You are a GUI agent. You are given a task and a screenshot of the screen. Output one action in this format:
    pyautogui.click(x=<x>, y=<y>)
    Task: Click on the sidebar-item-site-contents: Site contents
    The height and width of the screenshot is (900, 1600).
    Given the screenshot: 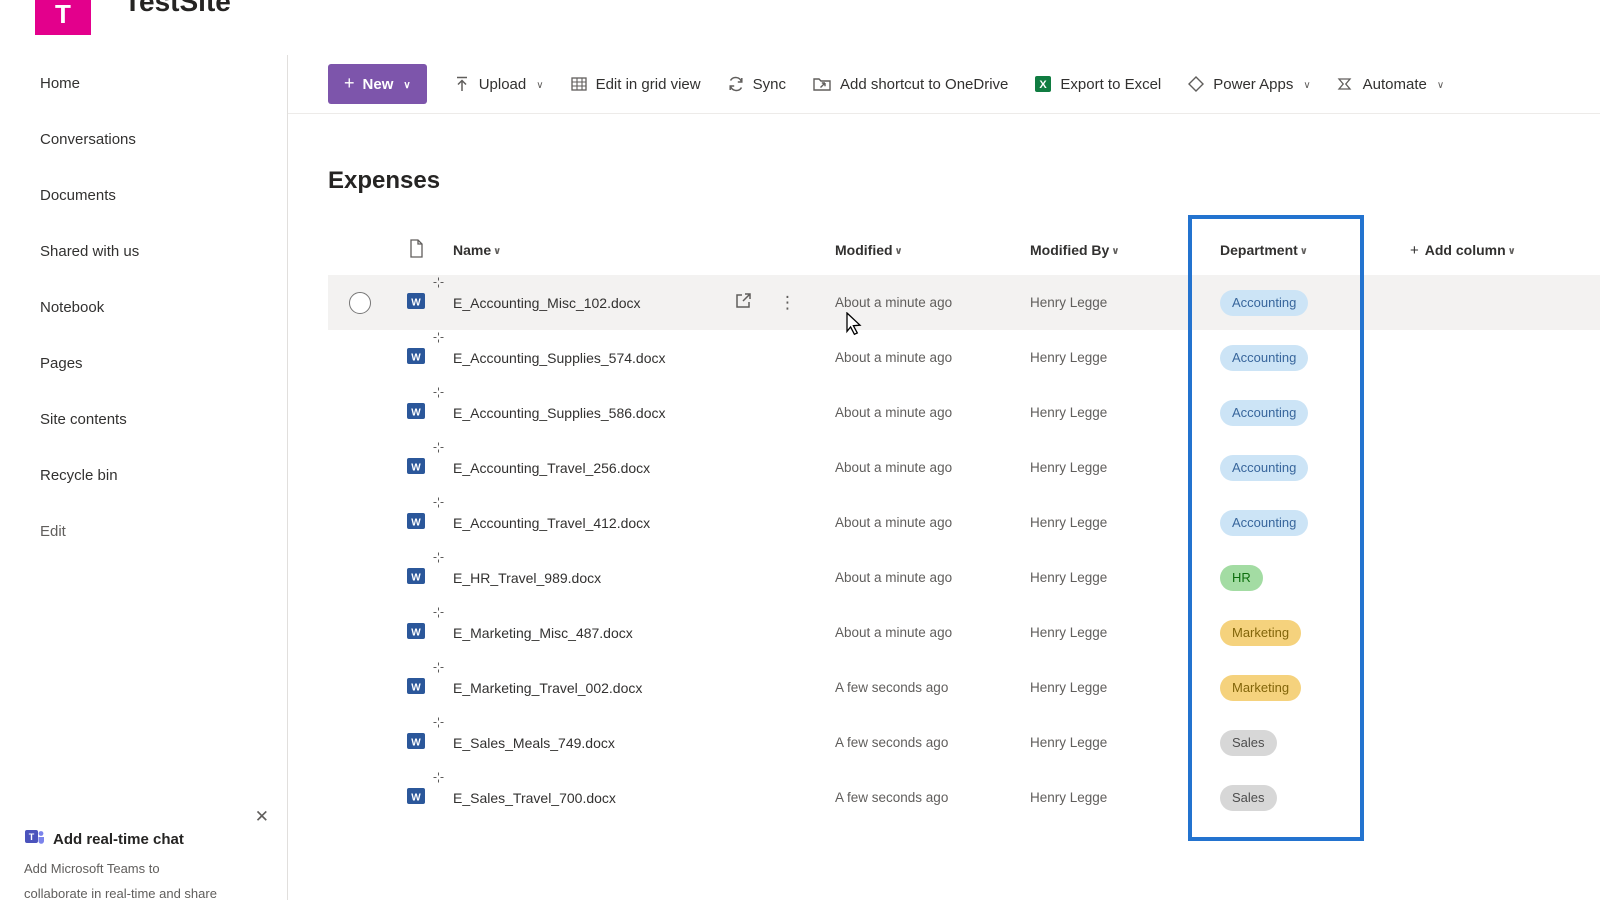 What is the action you would take?
    pyautogui.click(x=143, y=419)
    